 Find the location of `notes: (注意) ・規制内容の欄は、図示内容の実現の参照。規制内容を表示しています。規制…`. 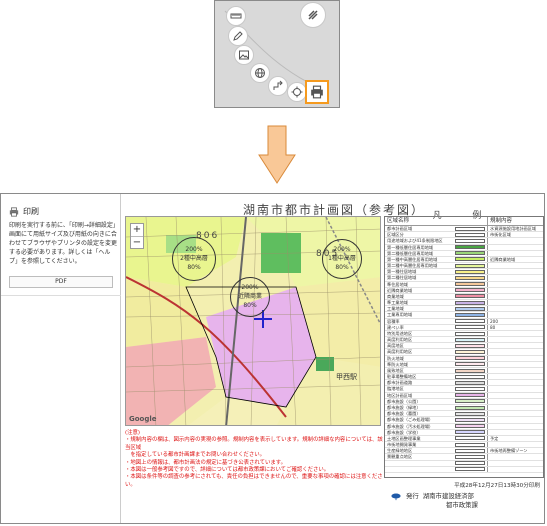

notes: (注意) ・規制内容の欄は、図示内容の実現の参照。規制内容を表示しています。規制… is located at coordinates (254, 459).